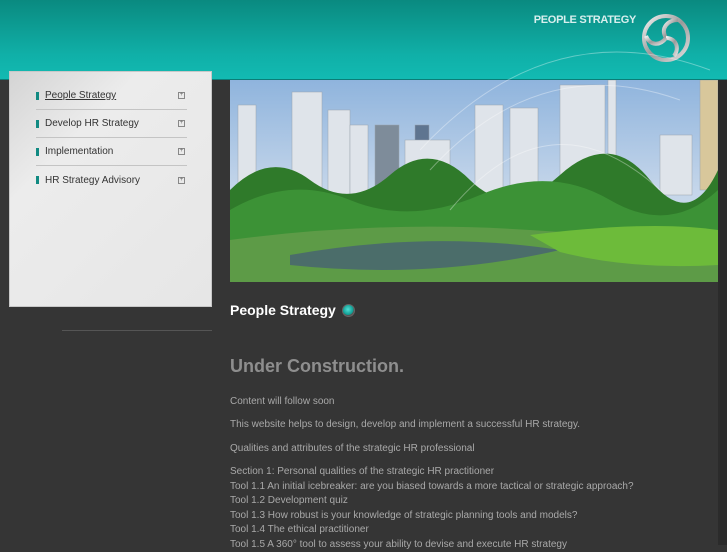 The image size is (727, 552). I want to click on list-item: Tool 1.2 Development quiz, so click(470, 501).